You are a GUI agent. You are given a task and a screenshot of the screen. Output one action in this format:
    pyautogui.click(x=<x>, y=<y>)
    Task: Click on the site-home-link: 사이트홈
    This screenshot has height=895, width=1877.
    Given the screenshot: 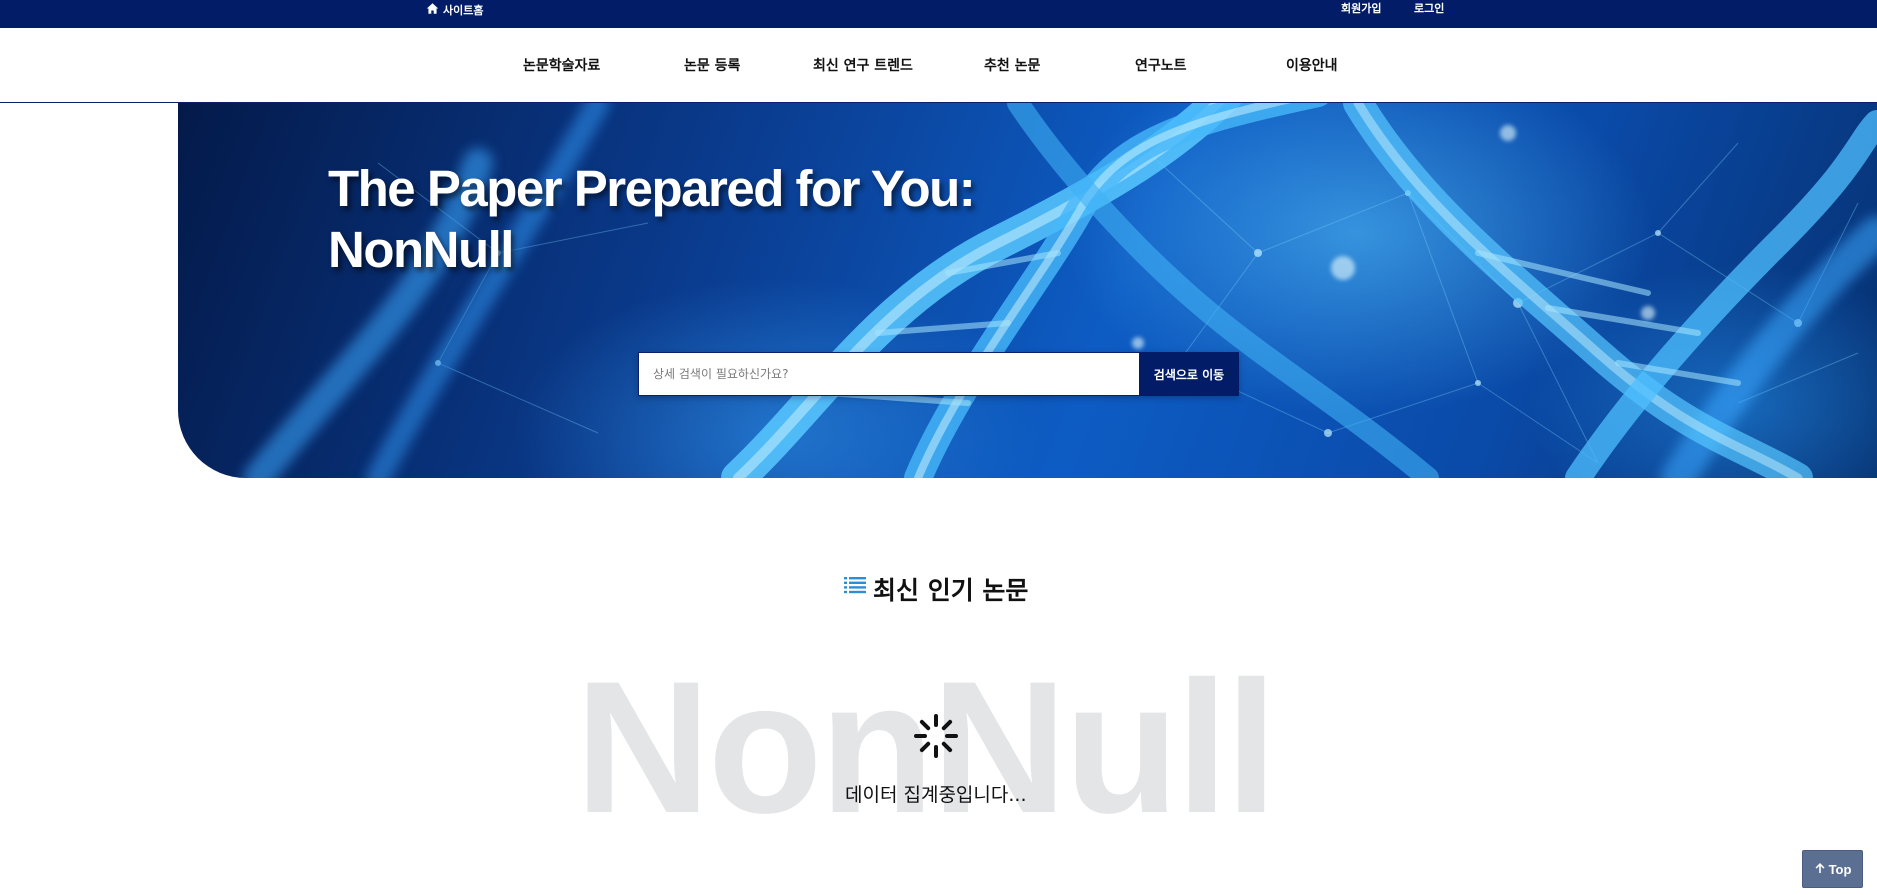 What is the action you would take?
    pyautogui.click(x=454, y=10)
    